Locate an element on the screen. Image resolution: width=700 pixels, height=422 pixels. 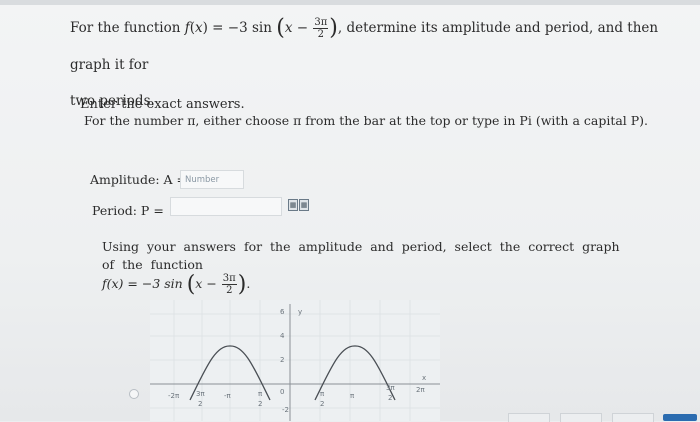
function-var: x is located at coordinates (199, 28).